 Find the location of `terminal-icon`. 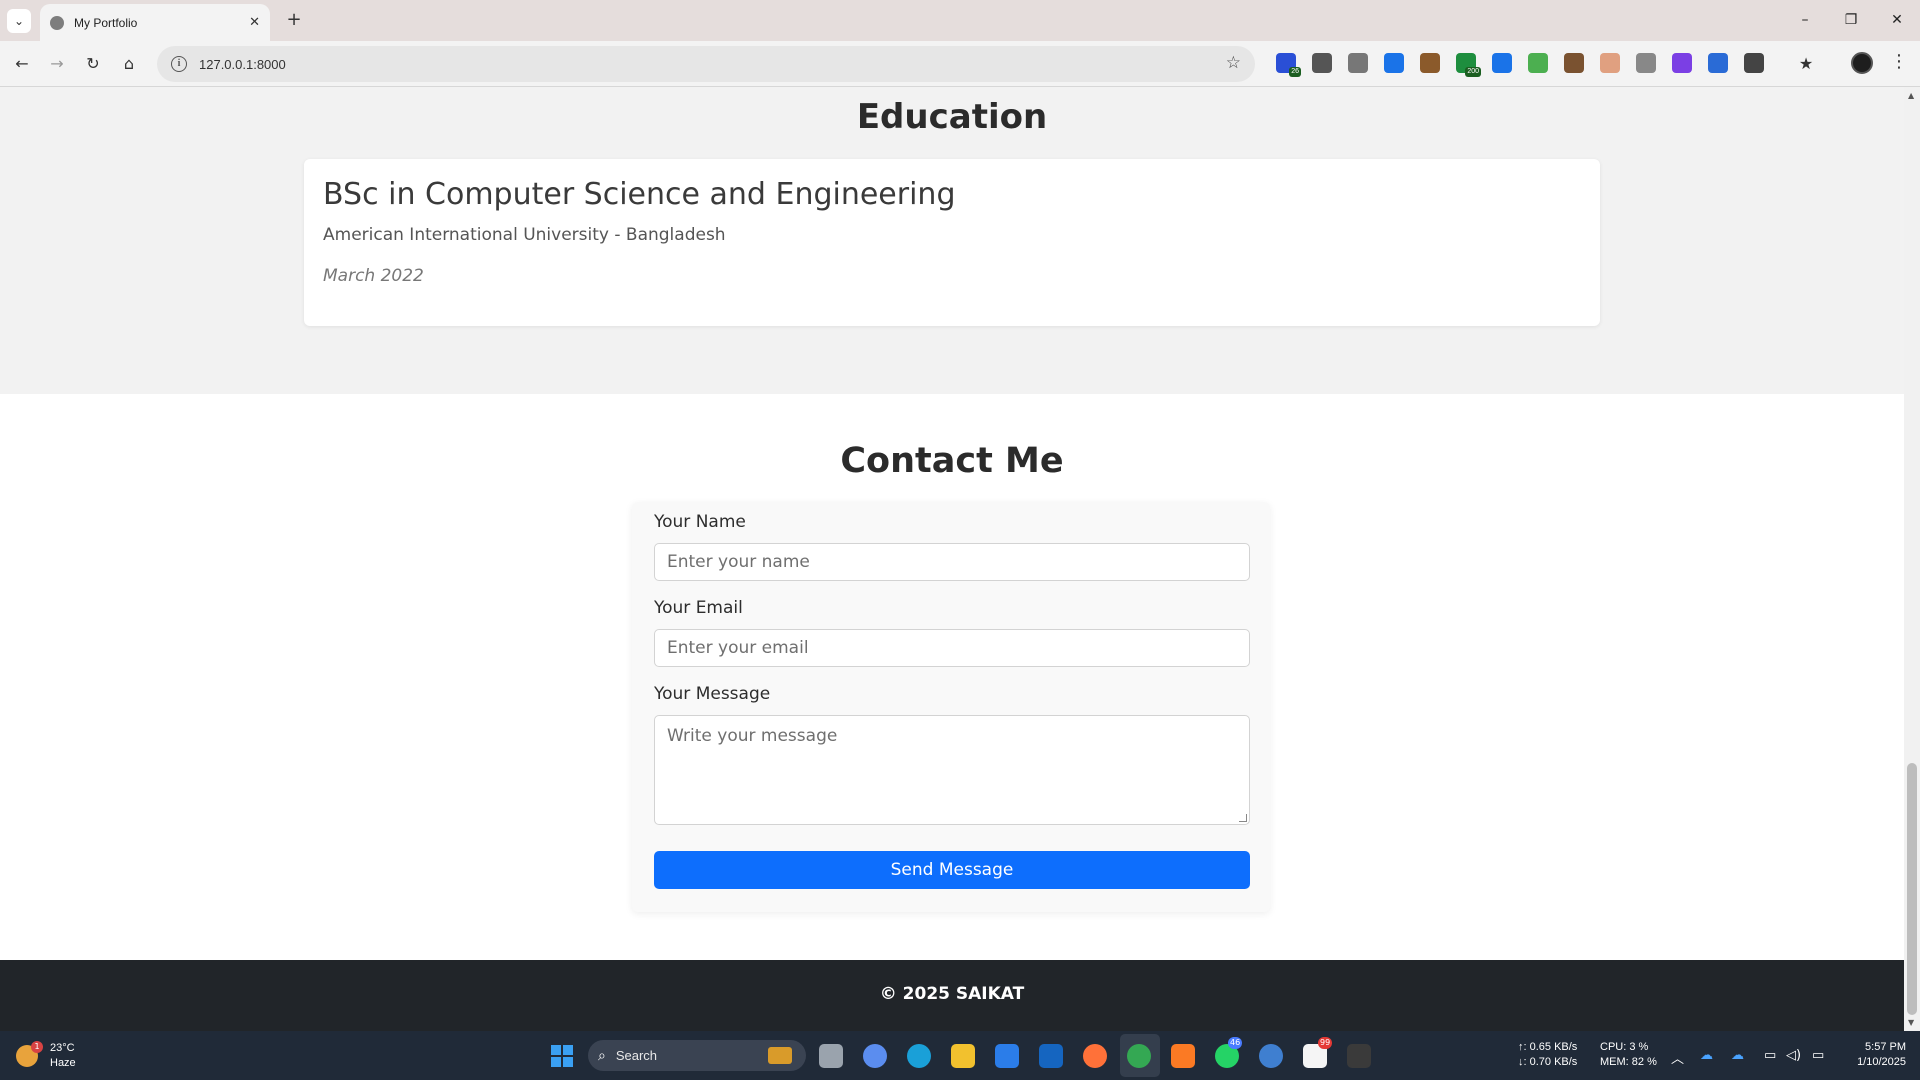

terminal-icon is located at coordinates (1359, 1056).